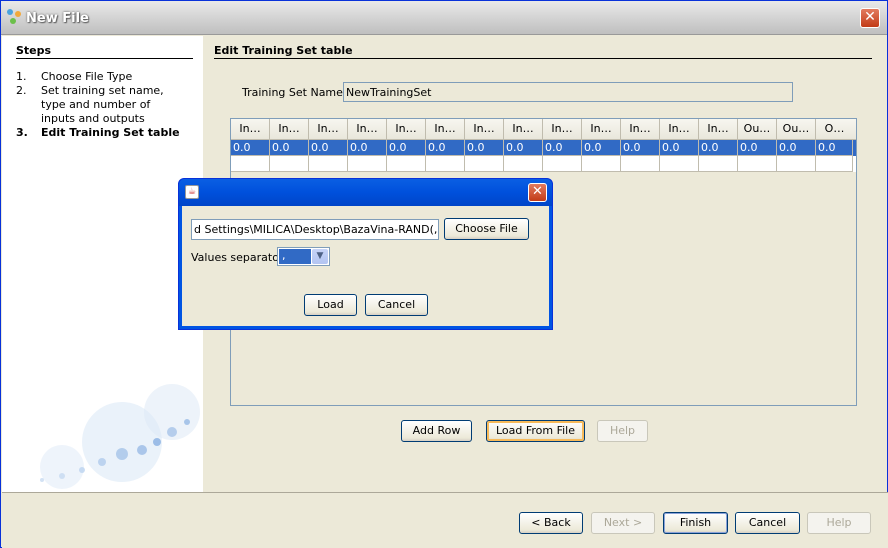 Image resolution: width=888 pixels, height=548 pixels. I want to click on help-button: Help, so click(839, 523).